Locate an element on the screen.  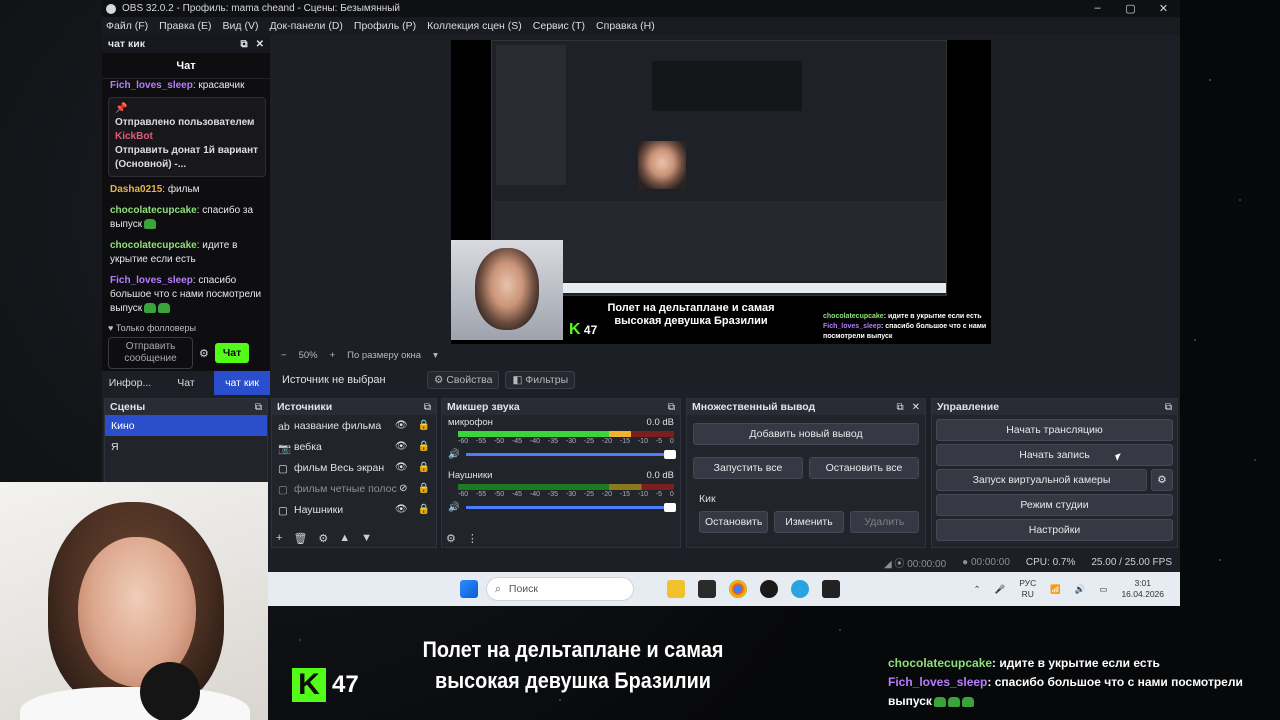
chevron-down-icon: ▾ is located at coordinates (435, 355).